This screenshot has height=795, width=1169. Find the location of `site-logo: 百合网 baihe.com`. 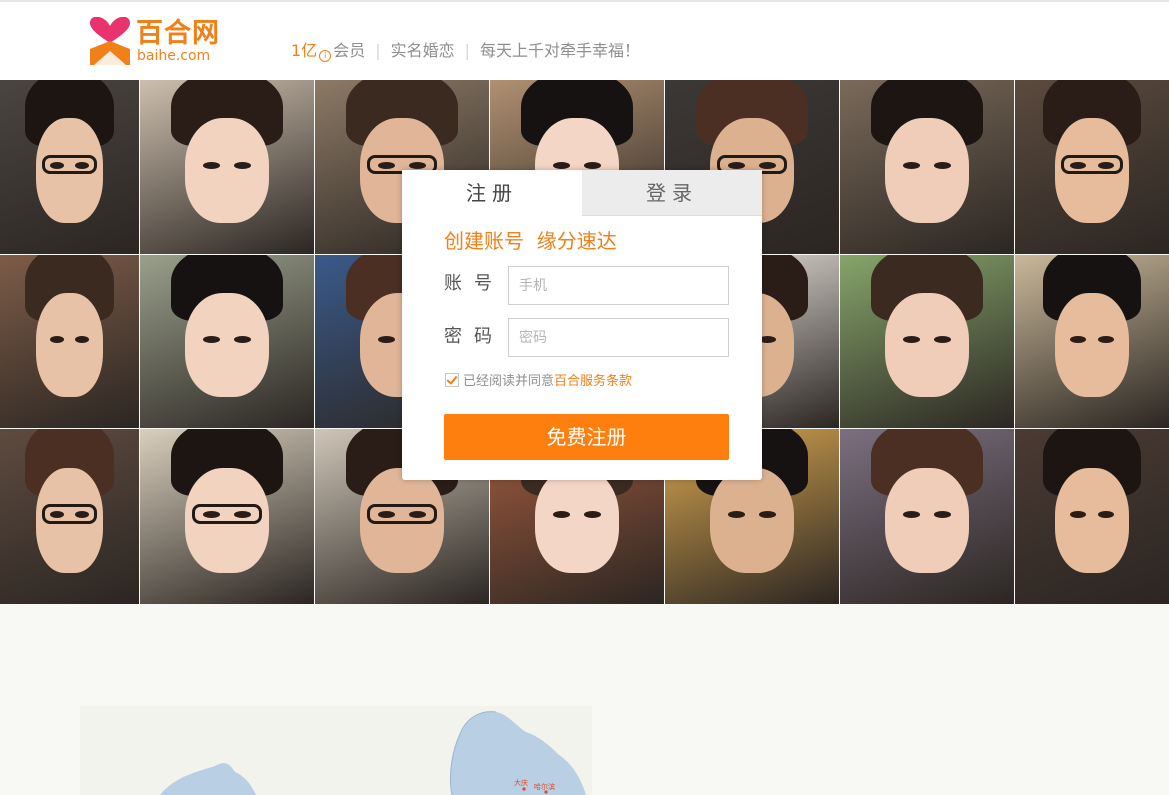

site-logo: 百合网 baihe.com is located at coordinates (160, 42).